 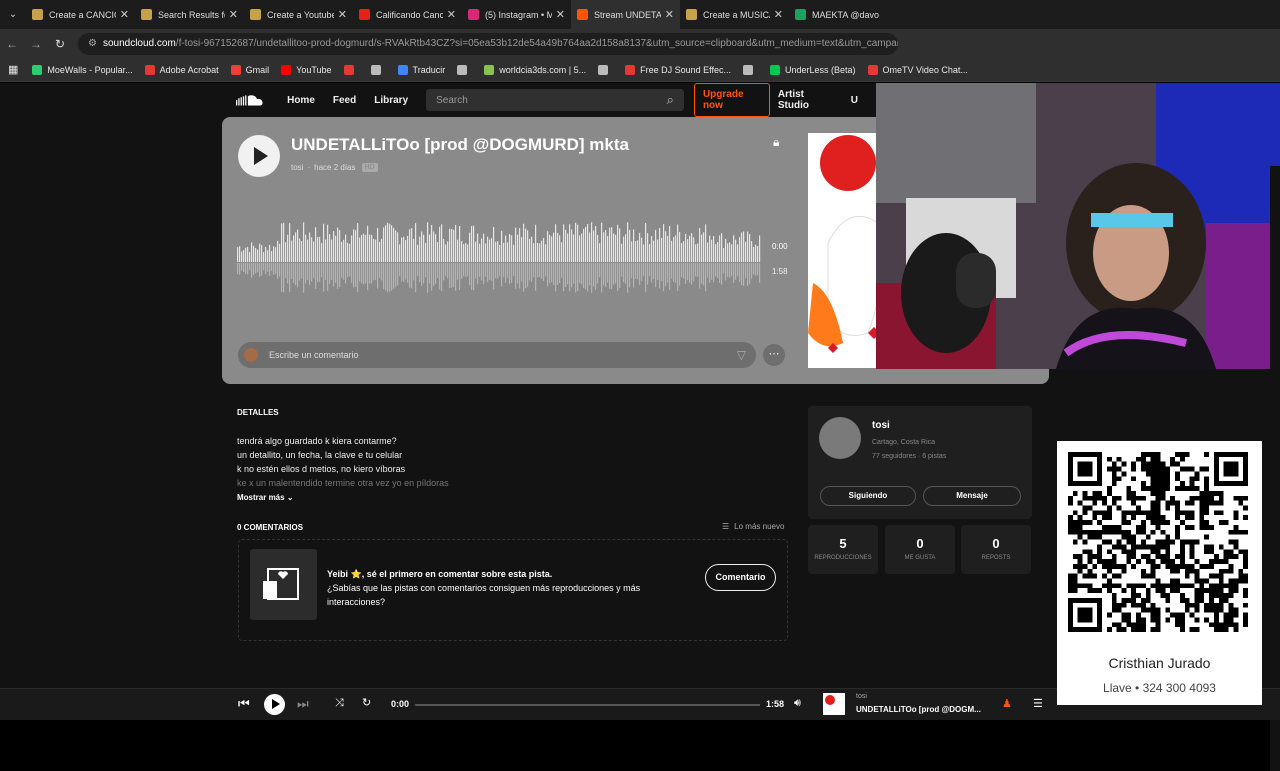 I want to click on apps-grid-icon: ▦, so click(x=13, y=69).